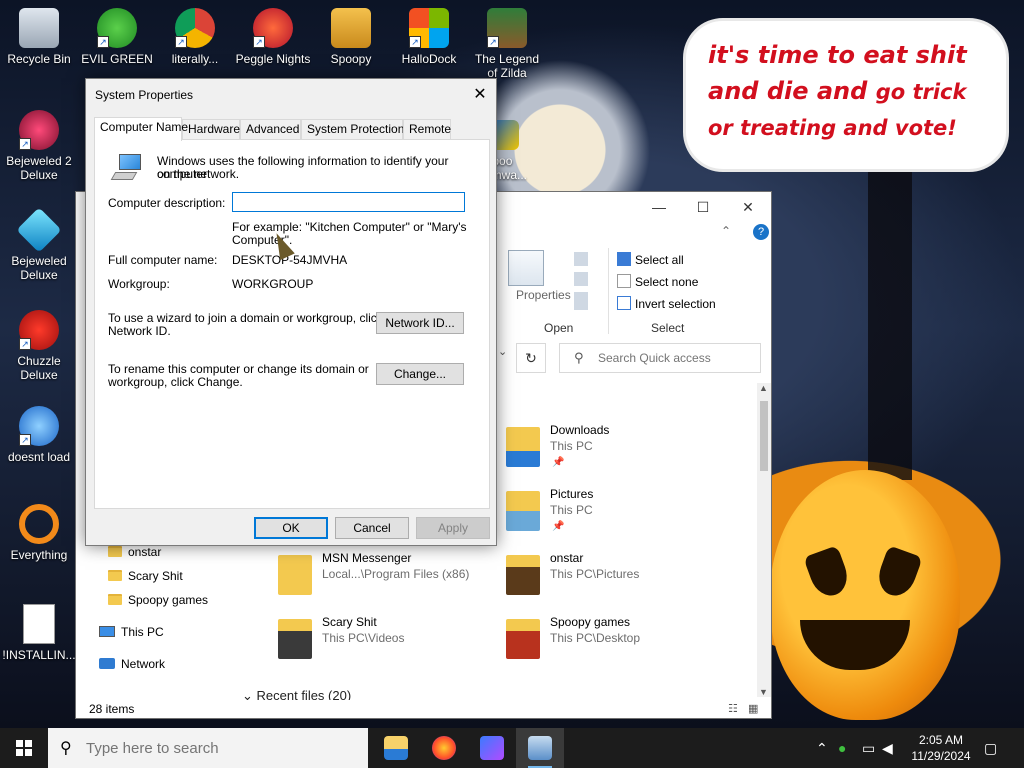  I want to click on desktop-icon-bejeweled2: ↗ Bejeweled 2 Deluxe, so click(39, 146).